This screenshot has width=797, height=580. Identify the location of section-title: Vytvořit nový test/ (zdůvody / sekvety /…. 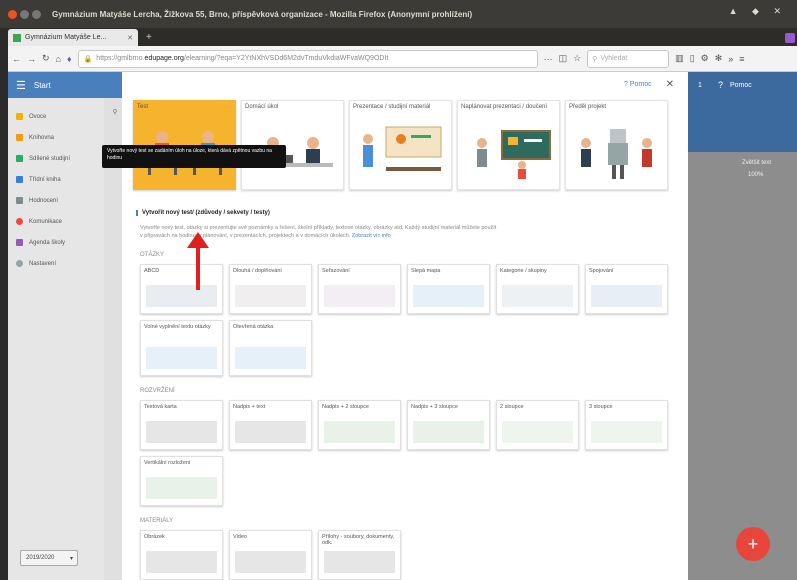
(412, 213).